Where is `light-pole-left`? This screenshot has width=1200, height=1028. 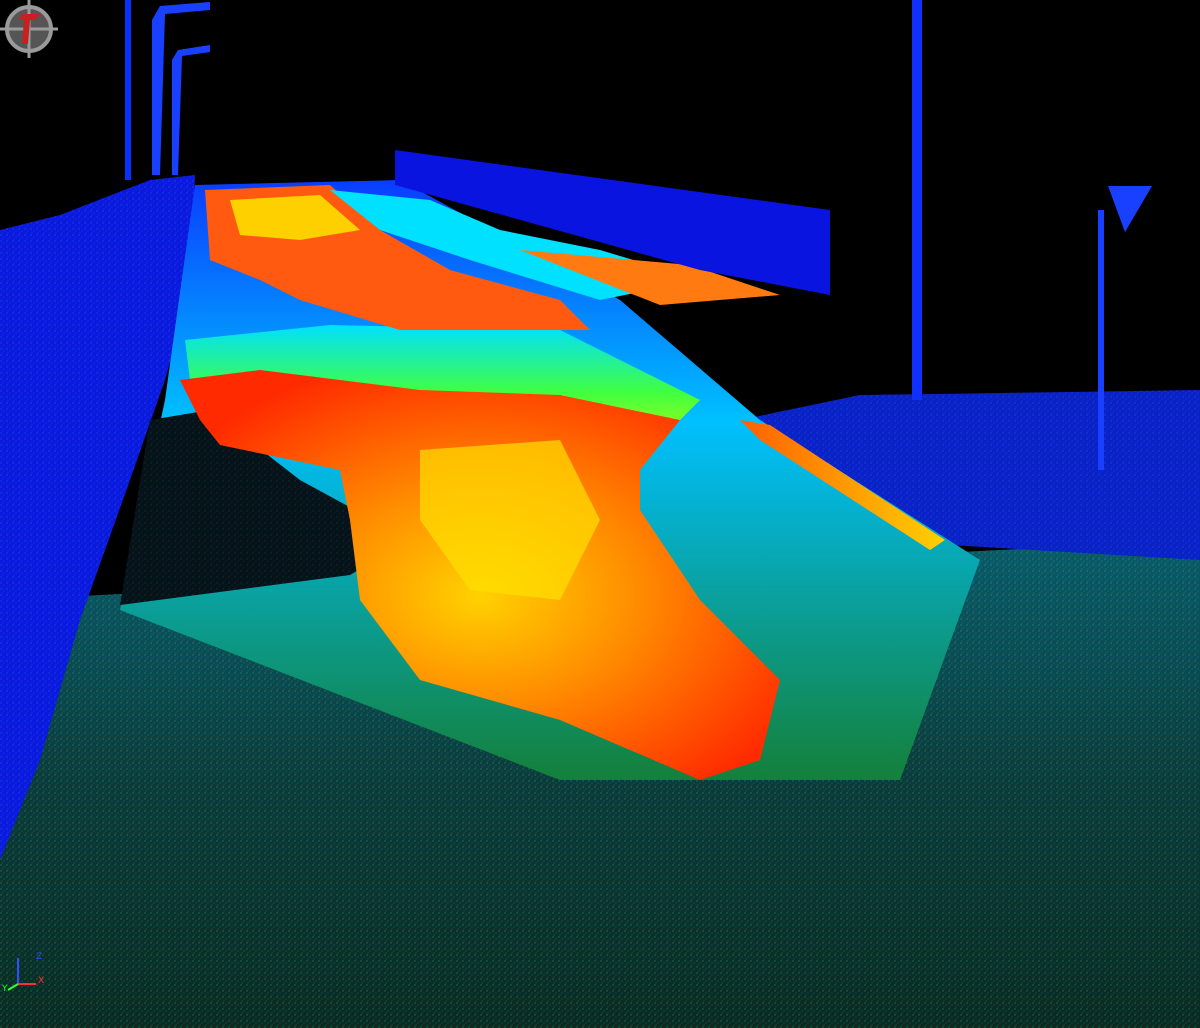 light-pole-left is located at coordinates (128, 90).